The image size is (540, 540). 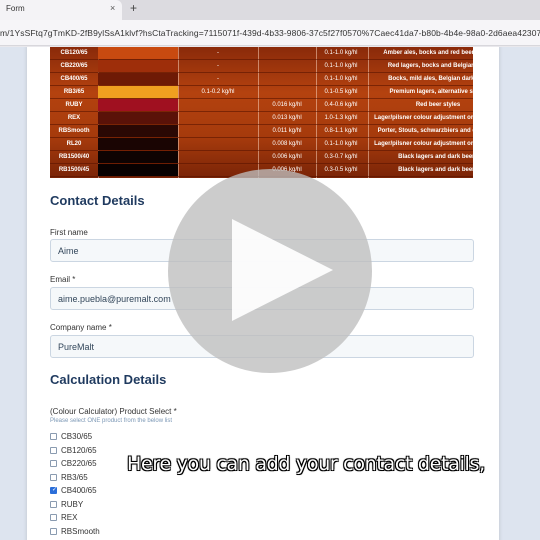 I want to click on product-name-cell: CB220/65, so click(x=74, y=66).